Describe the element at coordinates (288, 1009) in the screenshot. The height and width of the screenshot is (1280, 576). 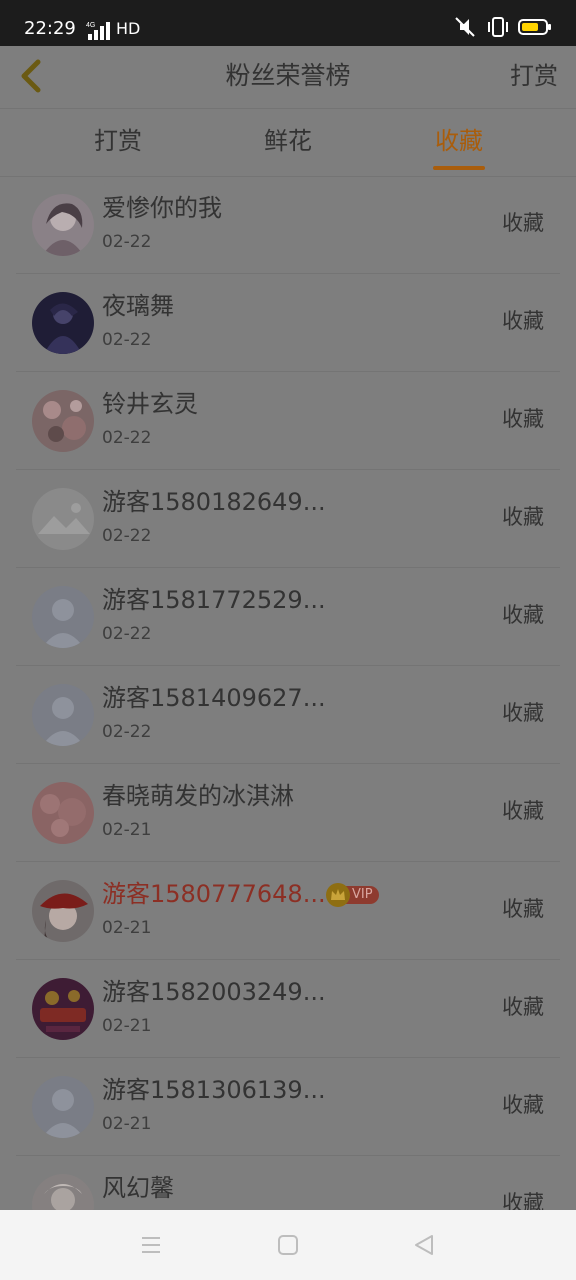
I see `list-item: 游客1582003249... 02-21 收藏` at that location.